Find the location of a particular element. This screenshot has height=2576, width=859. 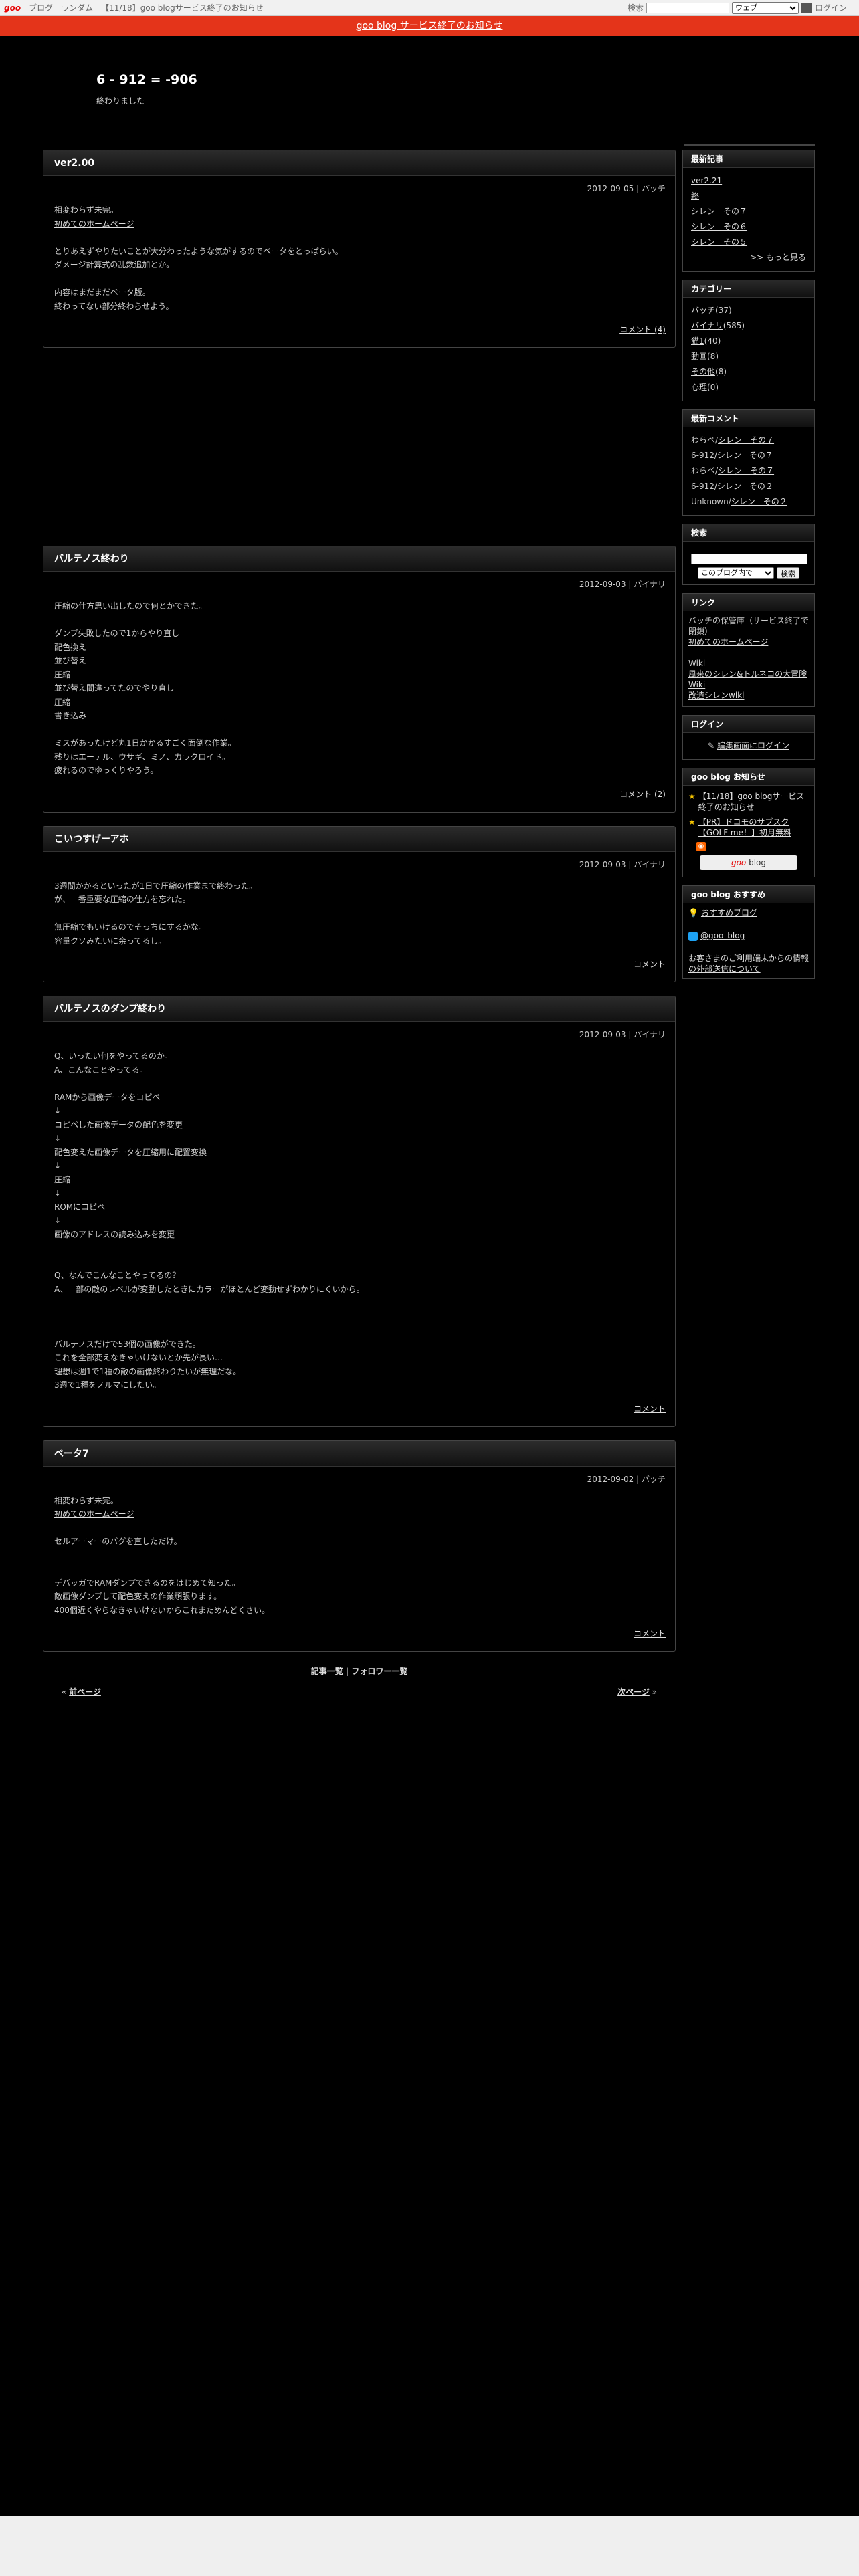

more-posts-link: >> もっと見る is located at coordinates (778, 257).